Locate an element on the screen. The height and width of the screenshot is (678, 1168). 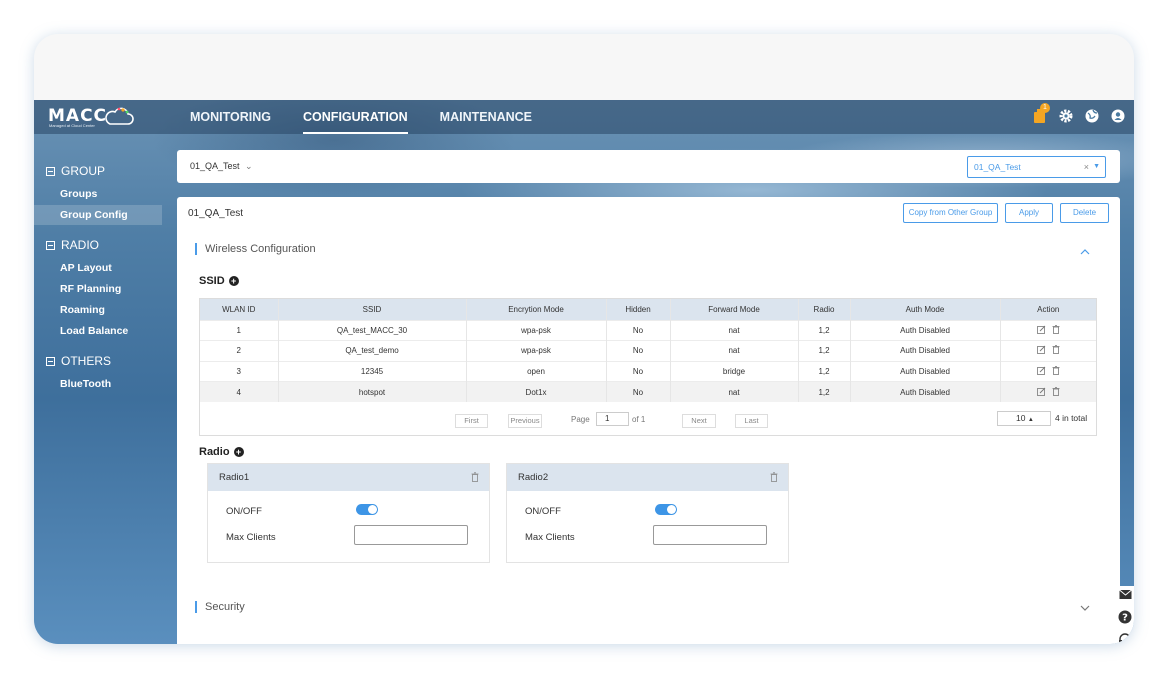
cell-radio: 1,2 is located at coordinates (824, 330).